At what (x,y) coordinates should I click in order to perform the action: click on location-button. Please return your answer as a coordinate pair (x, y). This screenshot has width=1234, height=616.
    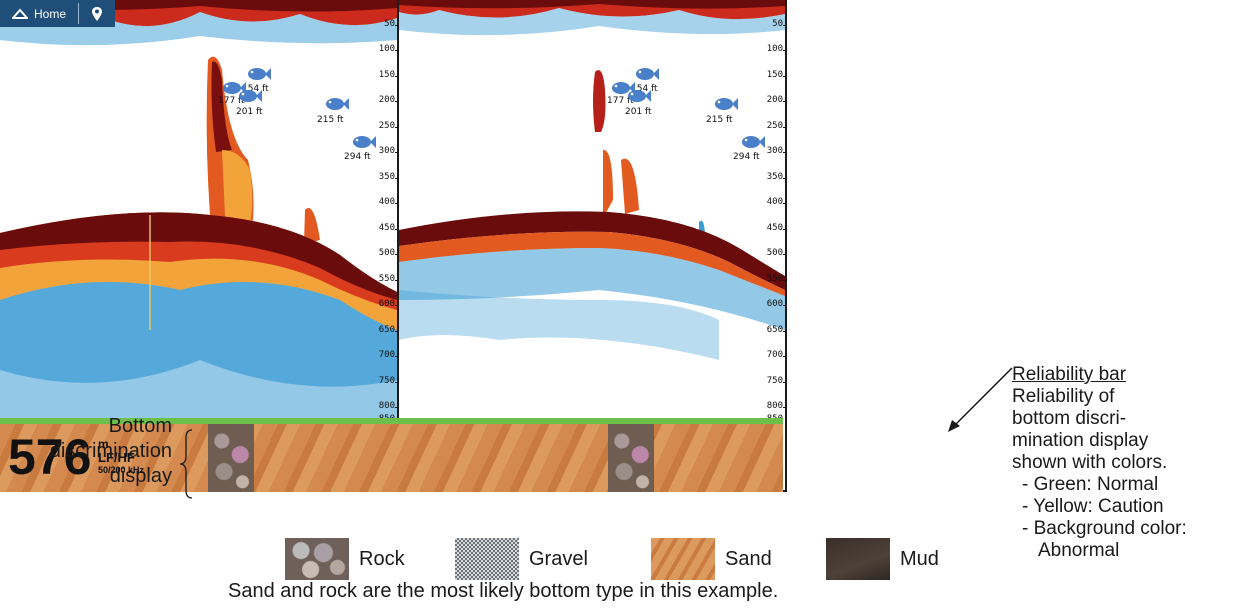
    Looking at the image, I should click on (97, 13).